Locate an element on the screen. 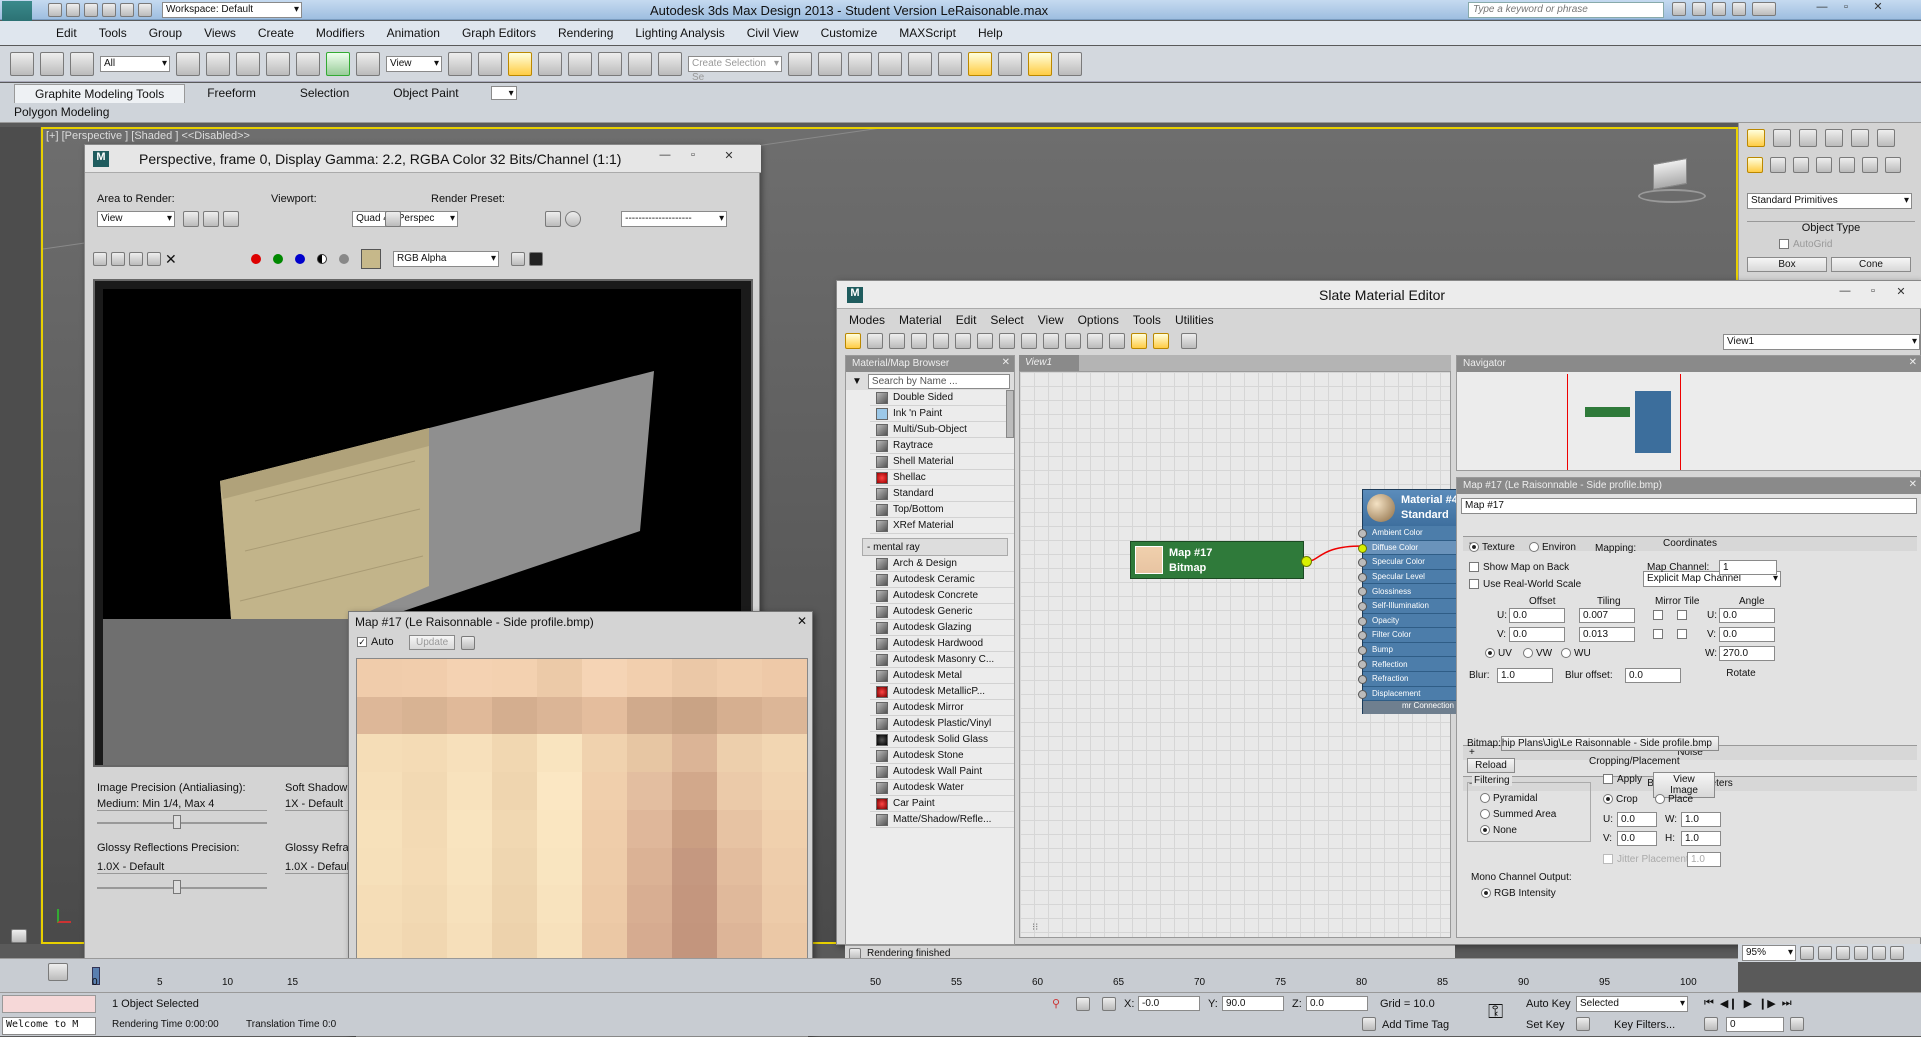 Image resolution: width=1921 pixels, height=1037 pixels. u-mirror-checkbox is located at coordinates (1658, 615).